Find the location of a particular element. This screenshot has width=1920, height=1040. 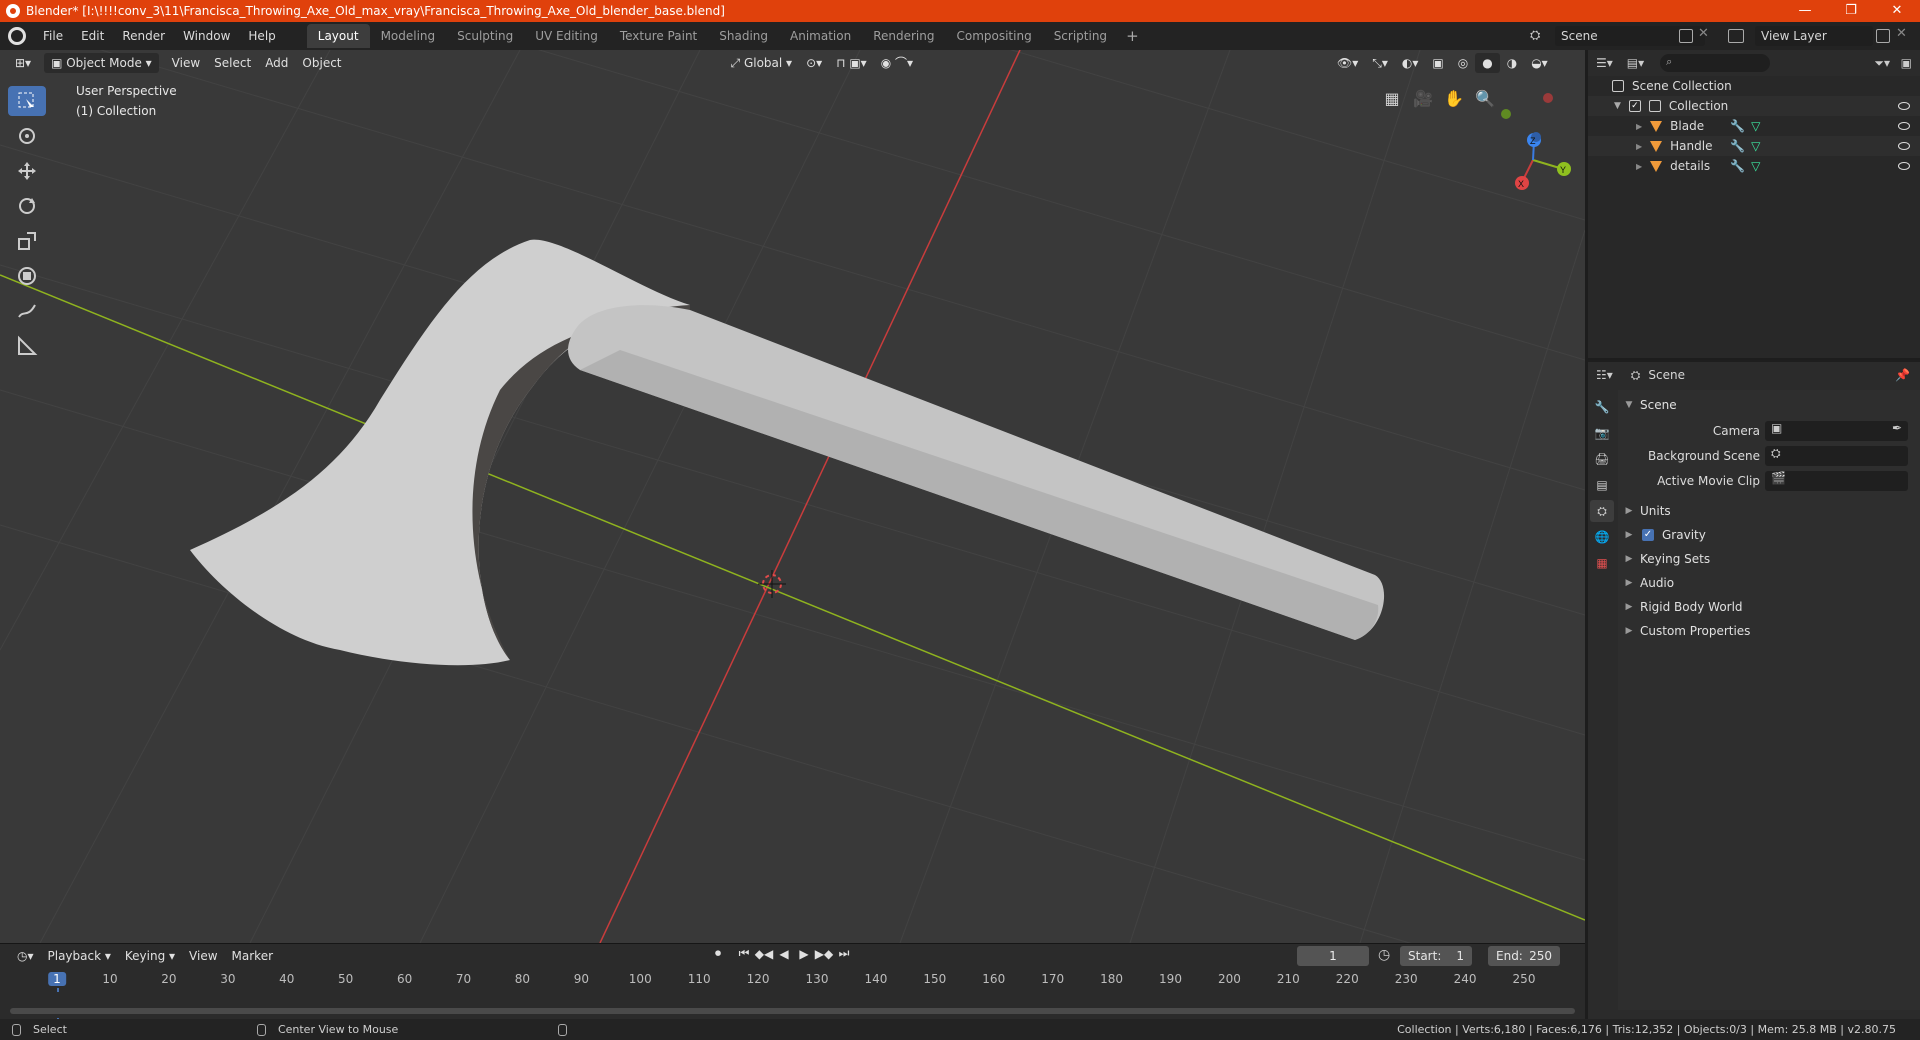

overlay-toggle-icon: ◐▾ is located at coordinates (1410, 63).